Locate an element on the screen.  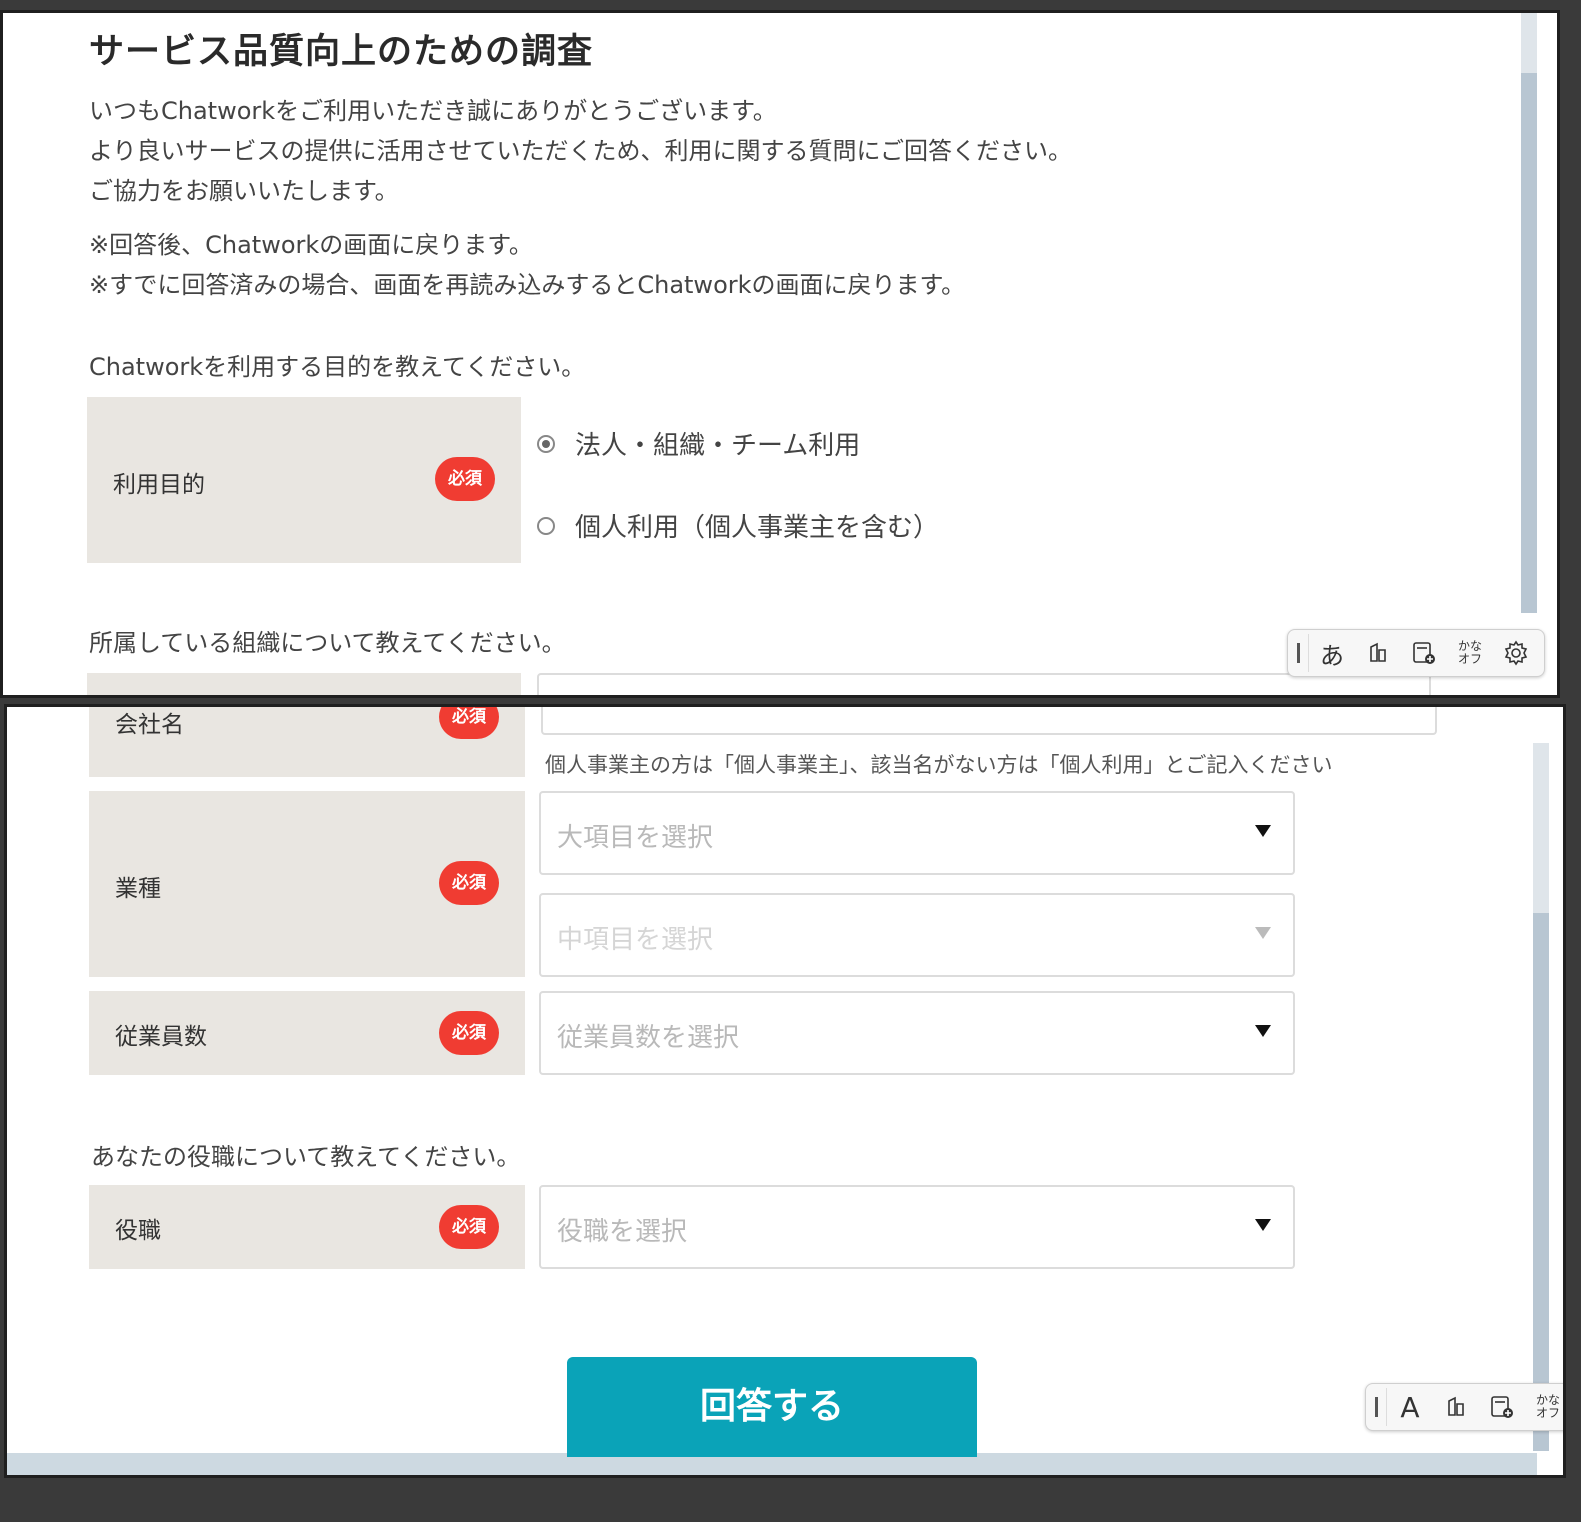
ime-mode-button: A is located at coordinates (1410, 1407).